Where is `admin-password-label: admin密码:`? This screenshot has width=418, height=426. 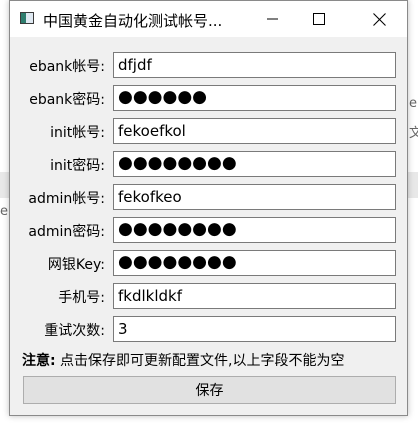
admin-password-label: admin密码: is located at coordinates (66, 232).